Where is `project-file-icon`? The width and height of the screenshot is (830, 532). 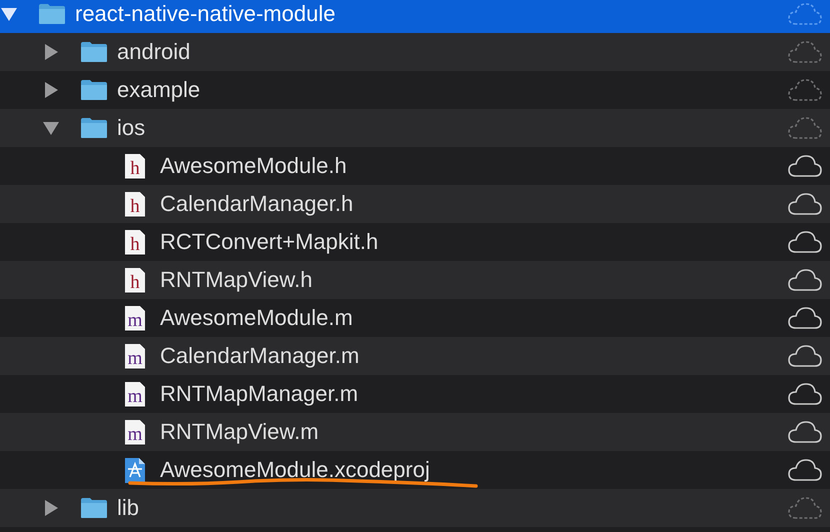
project-file-icon is located at coordinates (135, 470).